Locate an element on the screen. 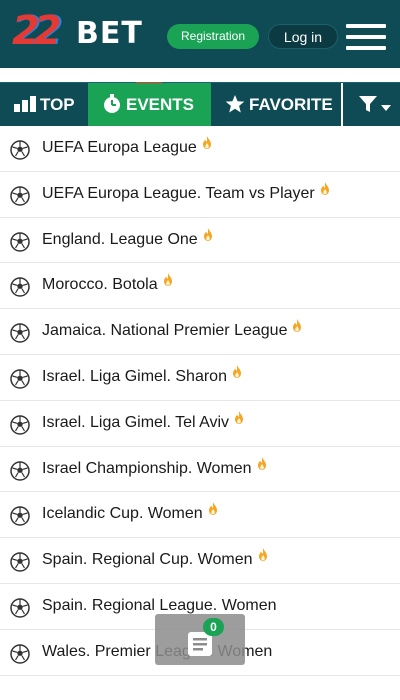  league-row: Israel Championship. Women is located at coordinates (200, 470).